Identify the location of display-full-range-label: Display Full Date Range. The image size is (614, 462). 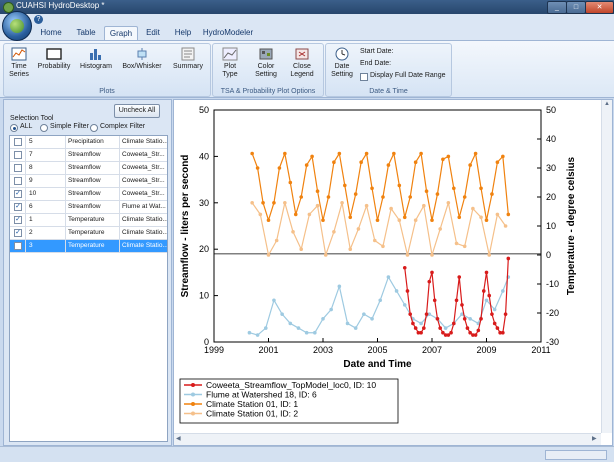
(408, 75).